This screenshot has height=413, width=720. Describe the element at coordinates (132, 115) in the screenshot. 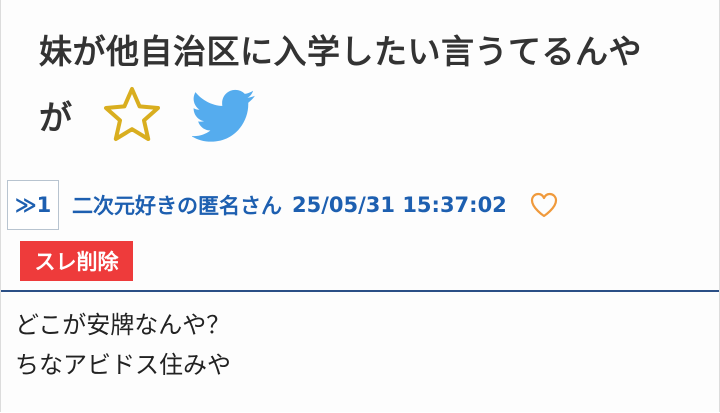

I see `star-outline-icon` at that location.